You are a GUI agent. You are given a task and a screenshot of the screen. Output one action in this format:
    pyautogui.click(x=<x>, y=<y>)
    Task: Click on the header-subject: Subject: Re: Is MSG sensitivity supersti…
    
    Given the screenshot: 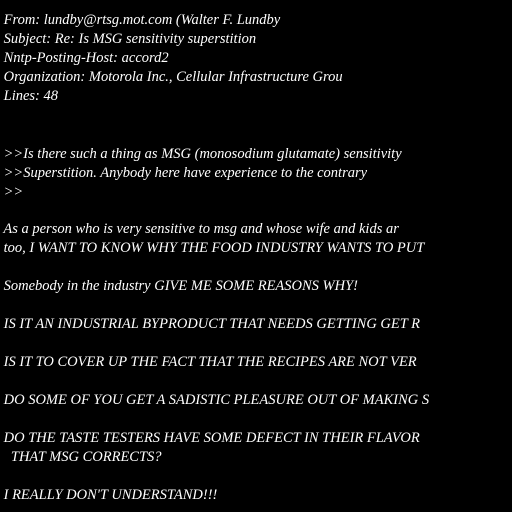 What is the action you would take?
    pyautogui.click(x=128, y=39)
    